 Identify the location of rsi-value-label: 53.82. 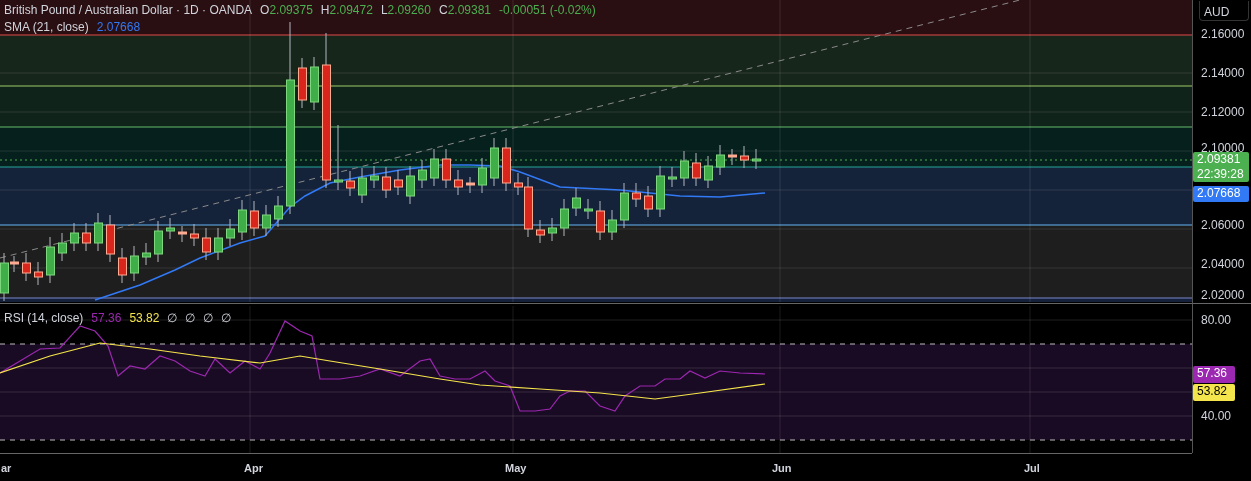
(1214, 392).